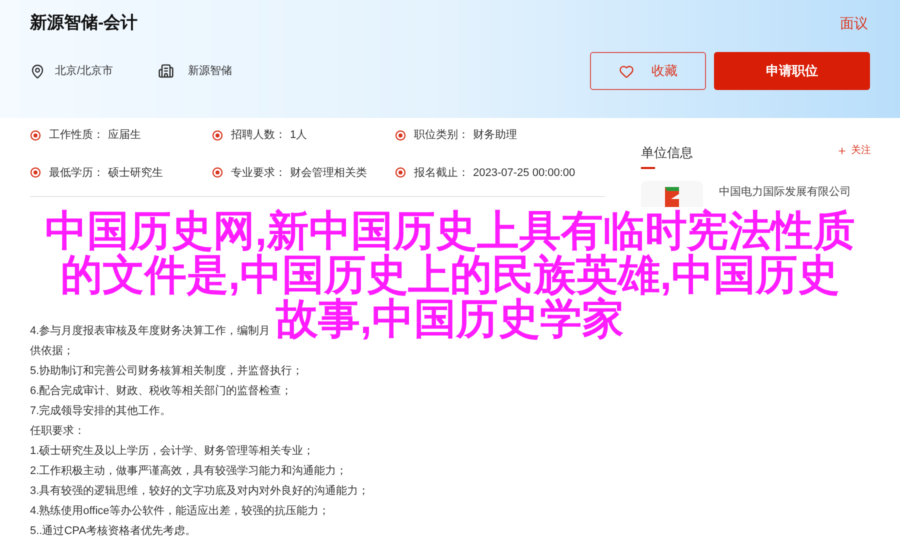 The width and height of the screenshot is (900, 549). I want to click on description-line: 供依据；, so click(52, 351).